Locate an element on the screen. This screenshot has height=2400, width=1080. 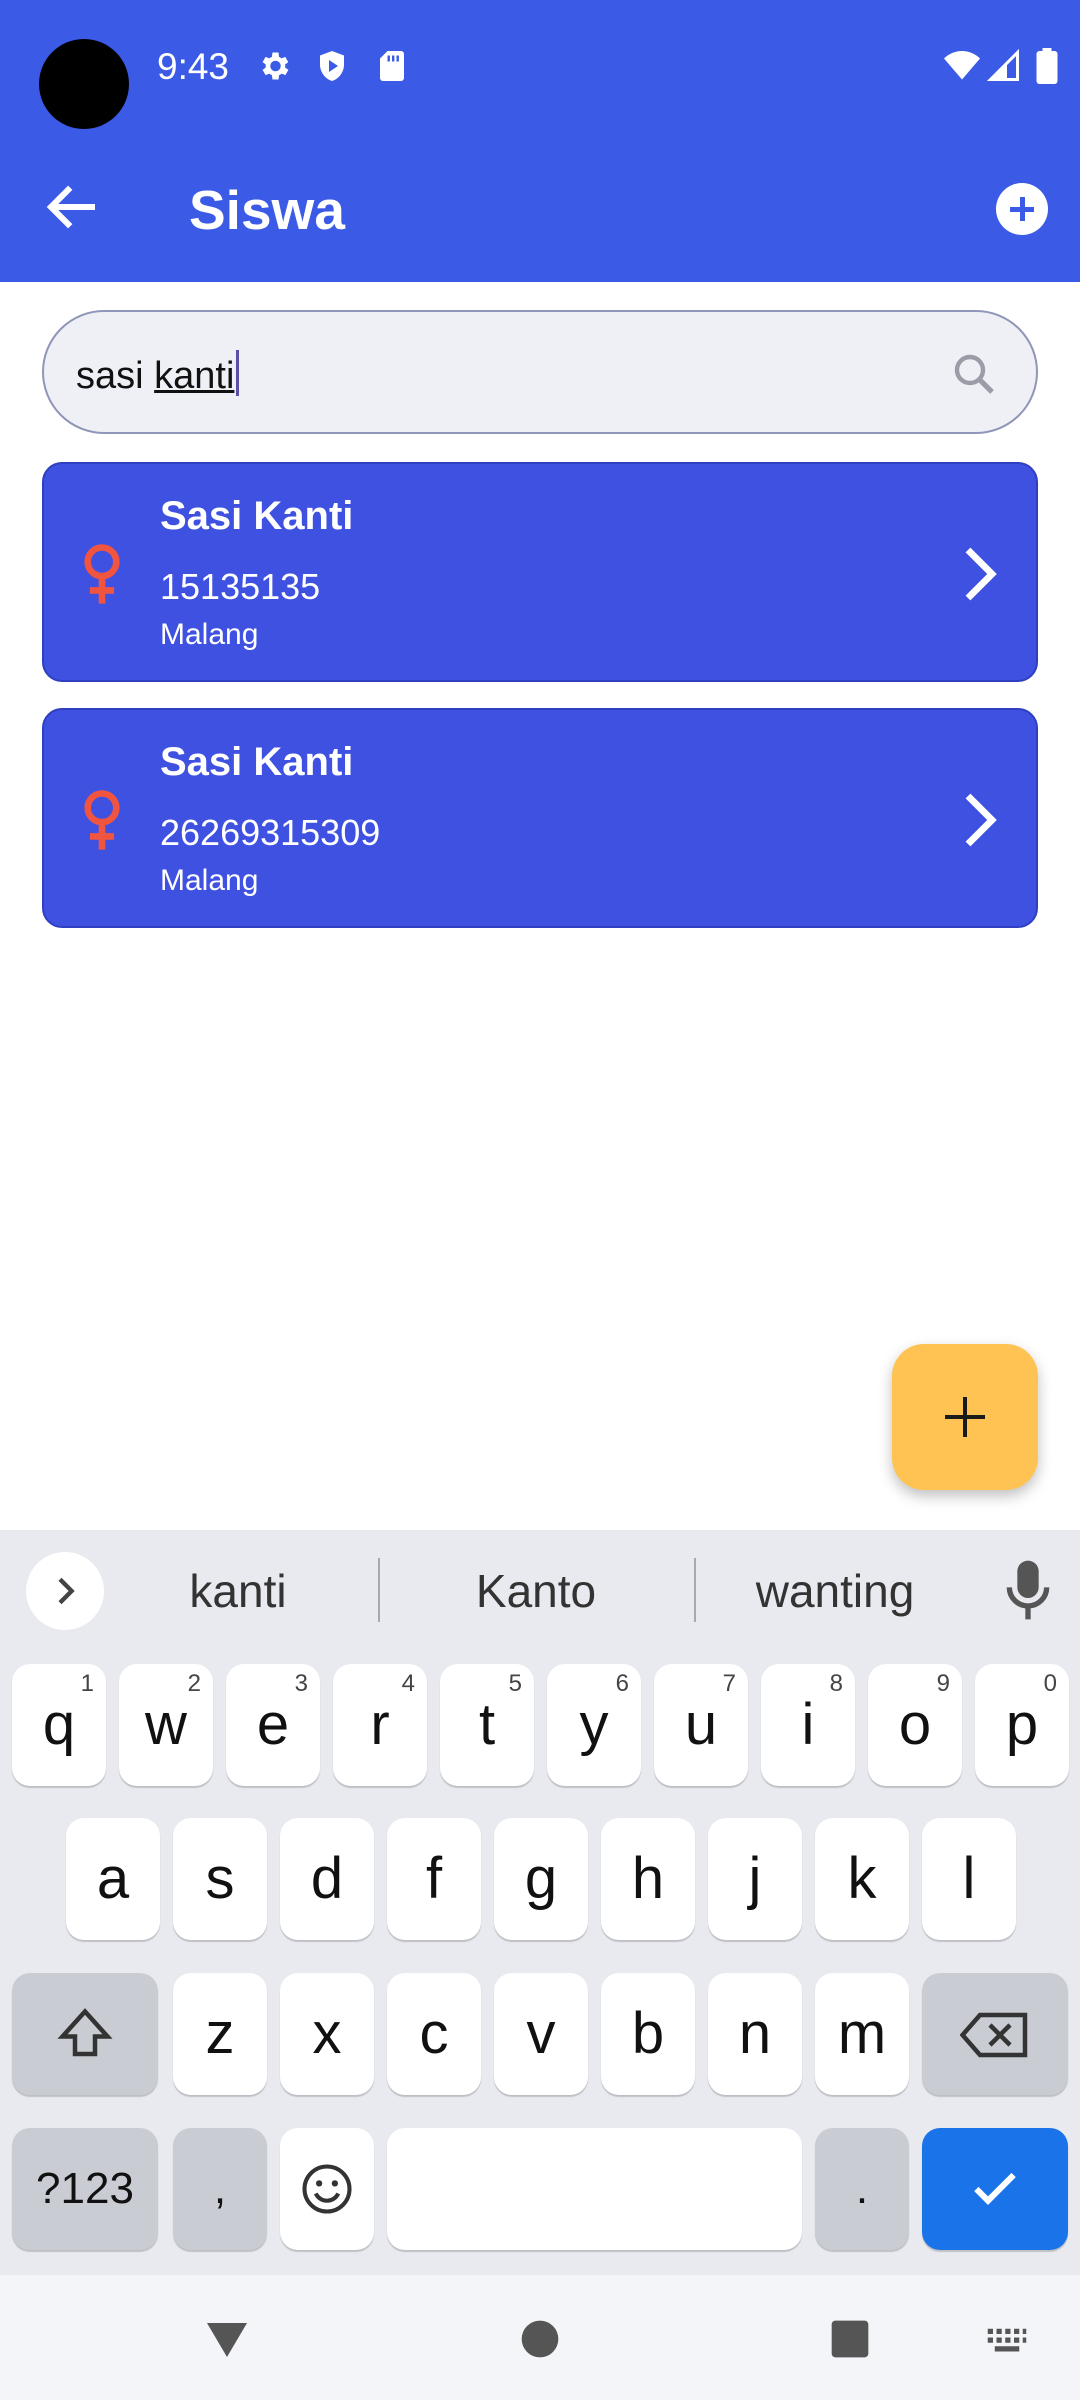
key-k: k is located at coordinates (862, 1879).